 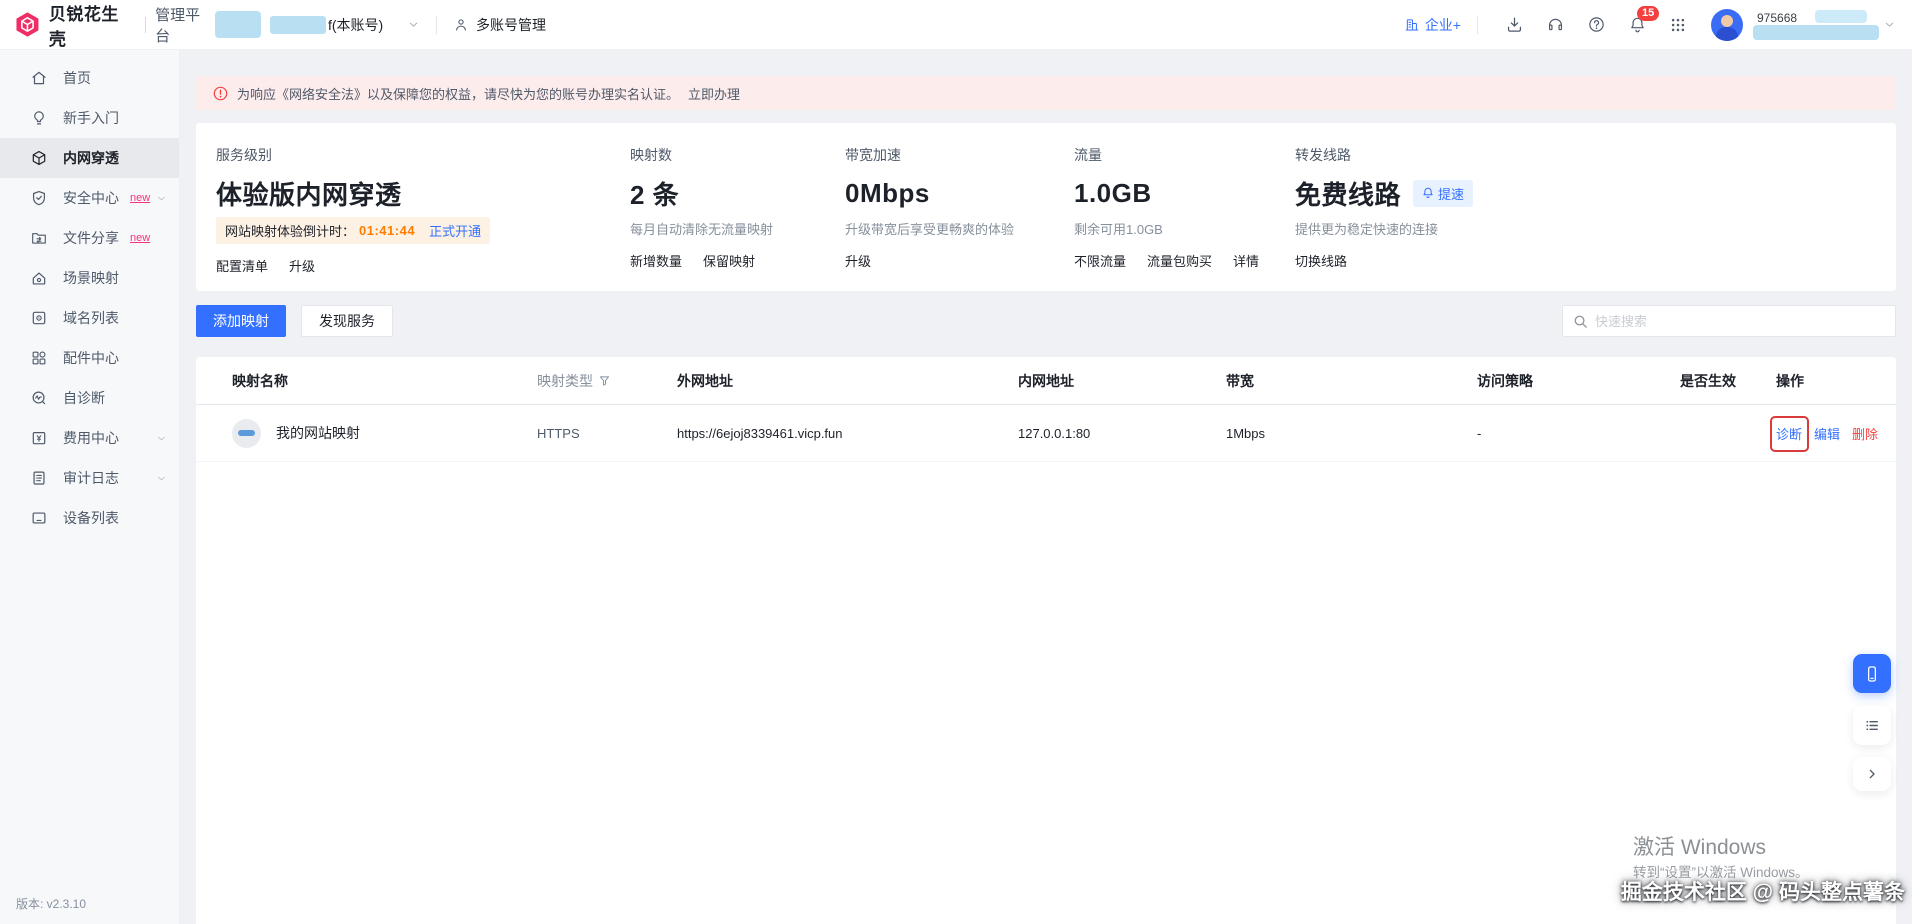 What do you see at coordinates (1054, 433) in the screenshot?
I see `internal-address-cell: 127.0.0.1:80` at bounding box center [1054, 433].